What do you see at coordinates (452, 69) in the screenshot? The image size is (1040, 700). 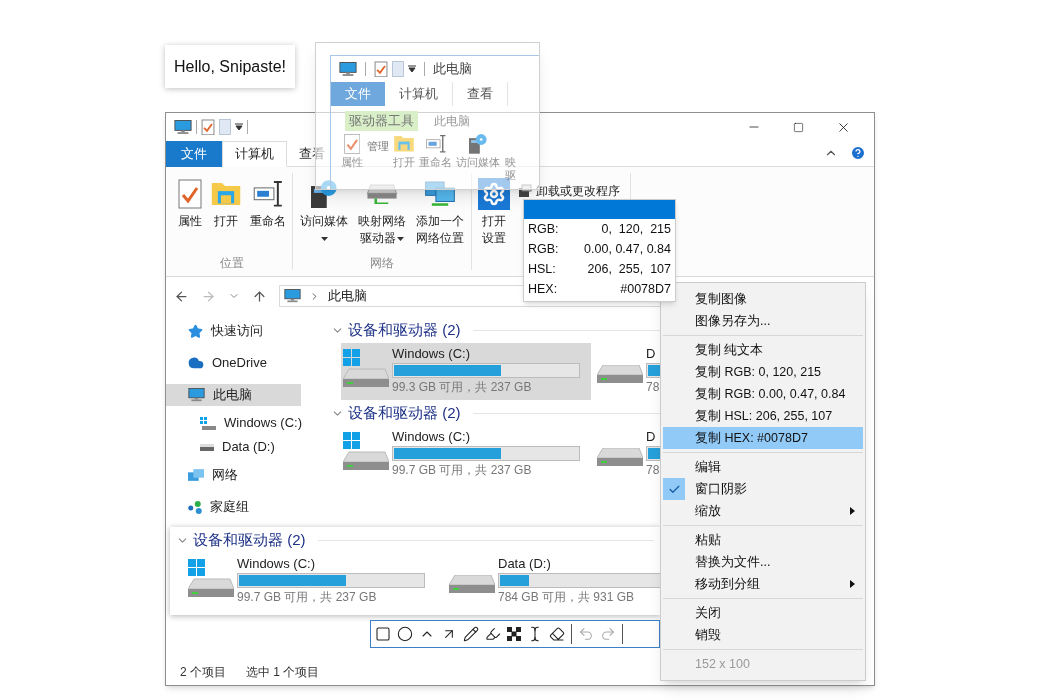 I see `window-title: 此电脑` at bounding box center [452, 69].